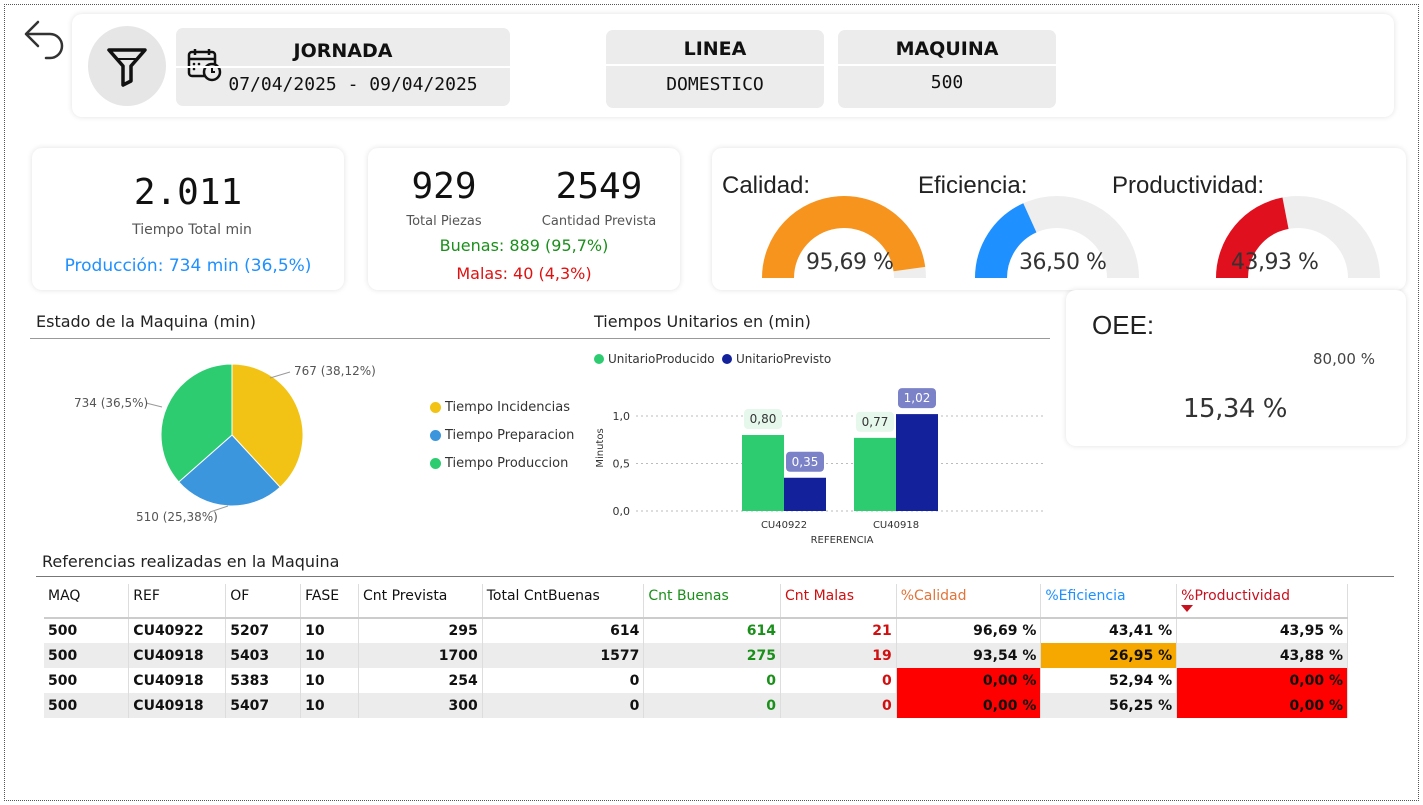 The height and width of the screenshot is (805, 1423). Describe the element at coordinates (1109, 630) in the screenshot. I see `table-cell: 43,41 %` at that location.